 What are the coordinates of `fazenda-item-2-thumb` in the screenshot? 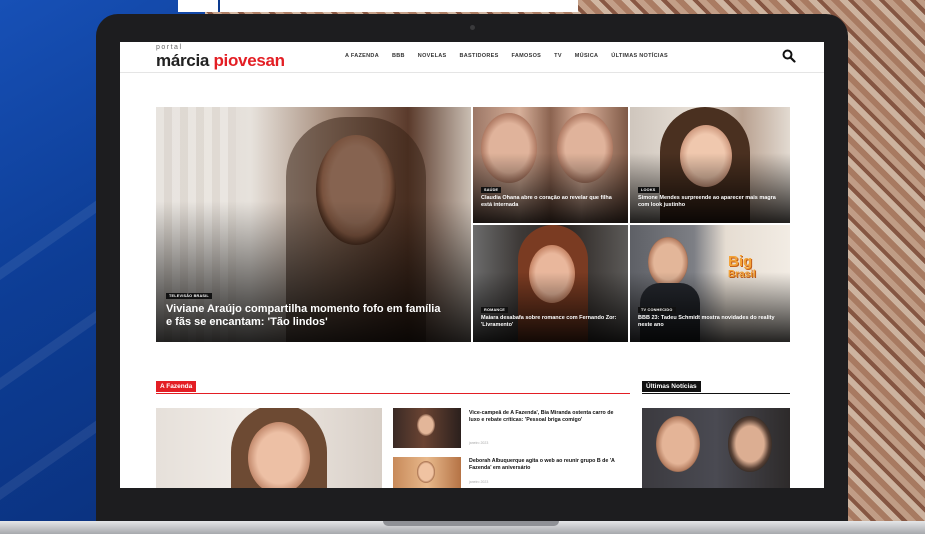 It's located at (427, 472).